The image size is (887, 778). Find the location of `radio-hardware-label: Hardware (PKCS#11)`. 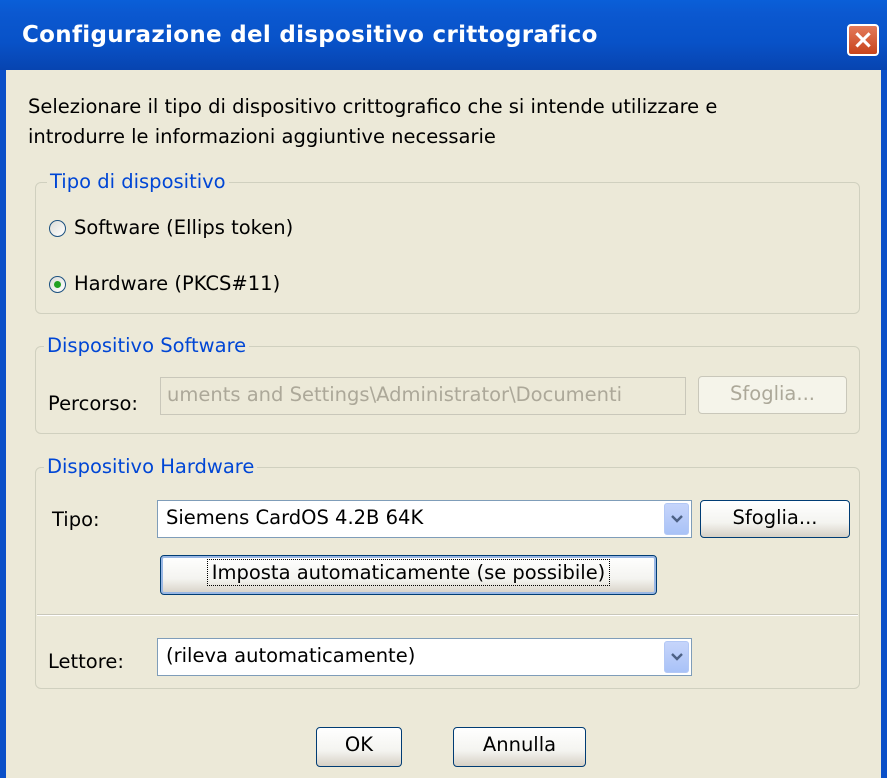

radio-hardware-label: Hardware (PKCS#11) is located at coordinates (177, 284).